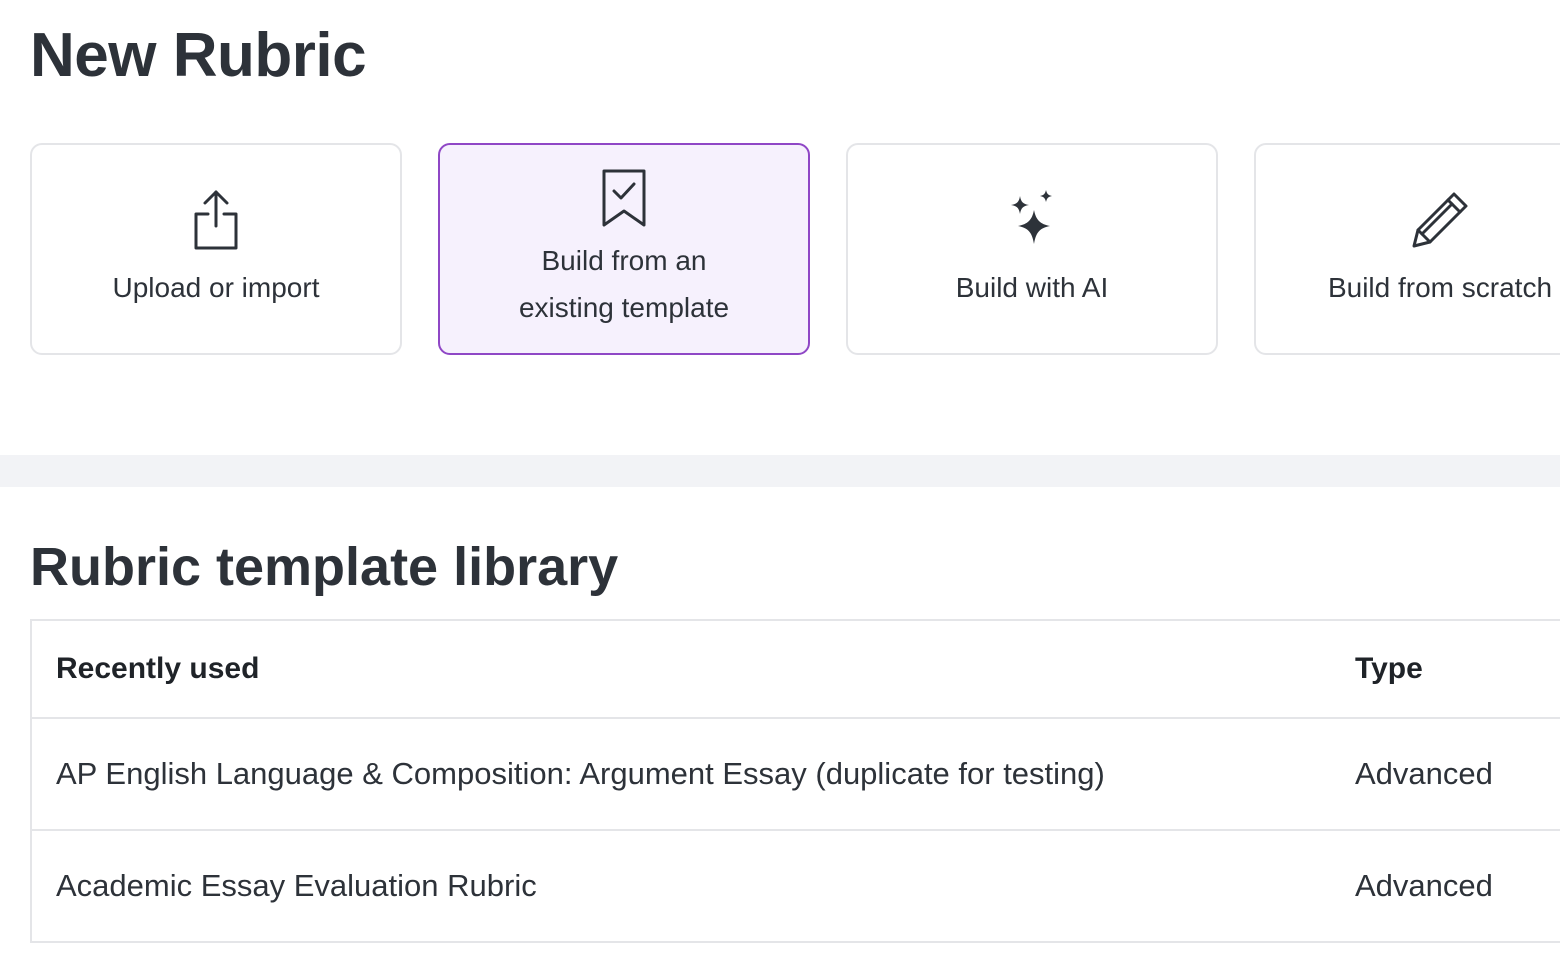 Image resolution: width=1560 pixels, height=962 pixels. What do you see at coordinates (216, 219) in the screenshot?
I see `upload-share-icon` at bounding box center [216, 219].